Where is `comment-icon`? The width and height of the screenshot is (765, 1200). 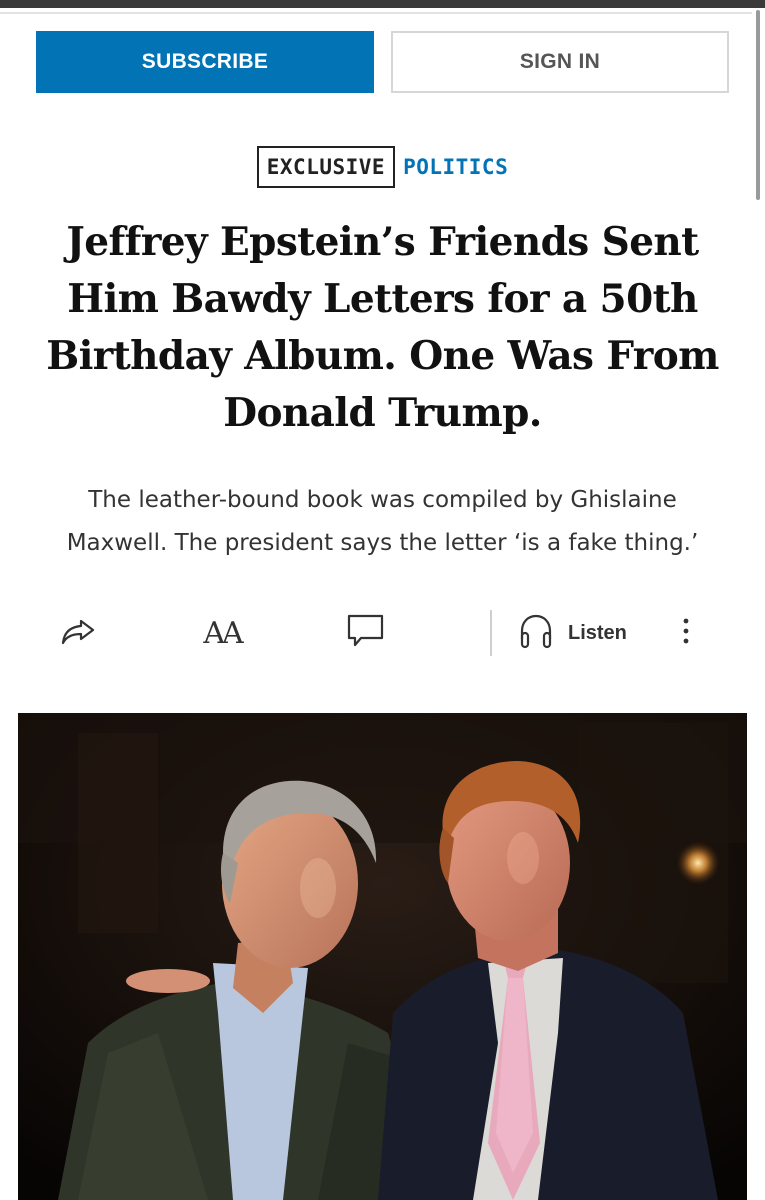 comment-icon is located at coordinates (366, 633).